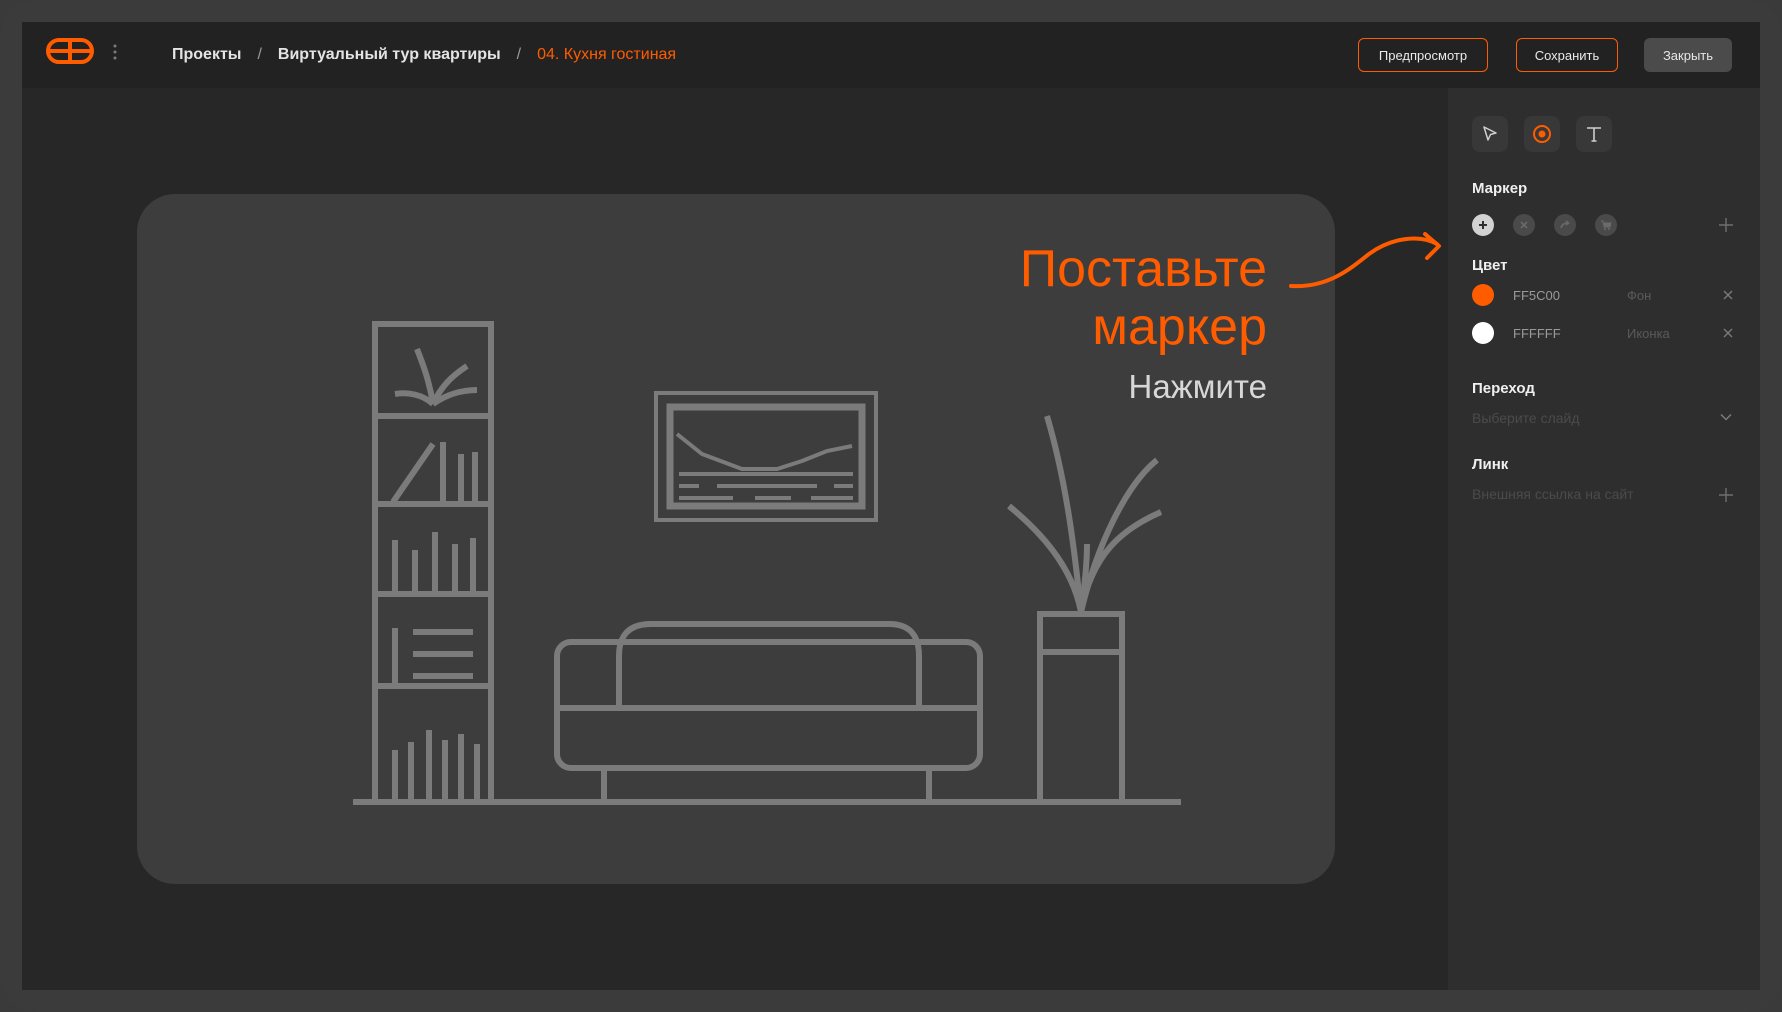 This screenshot has width=1782, height=1012. What do you see at coordinates (607, 54) in the screenshot?
I see `breadcrumb-current-slide: 04. Кухня гостиная` at bounding box center [607, 54].